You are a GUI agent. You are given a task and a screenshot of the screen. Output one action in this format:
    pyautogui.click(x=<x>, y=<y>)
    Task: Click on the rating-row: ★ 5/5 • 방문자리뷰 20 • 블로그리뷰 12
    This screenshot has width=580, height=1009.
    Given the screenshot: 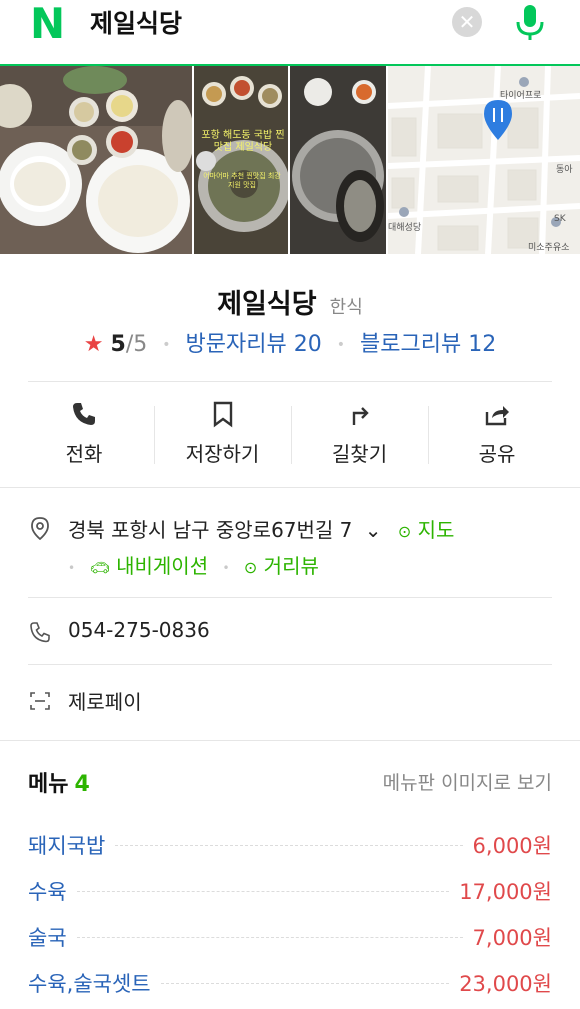 What is the action you would take?
    pyautogui.click(x=290, y=342)
    